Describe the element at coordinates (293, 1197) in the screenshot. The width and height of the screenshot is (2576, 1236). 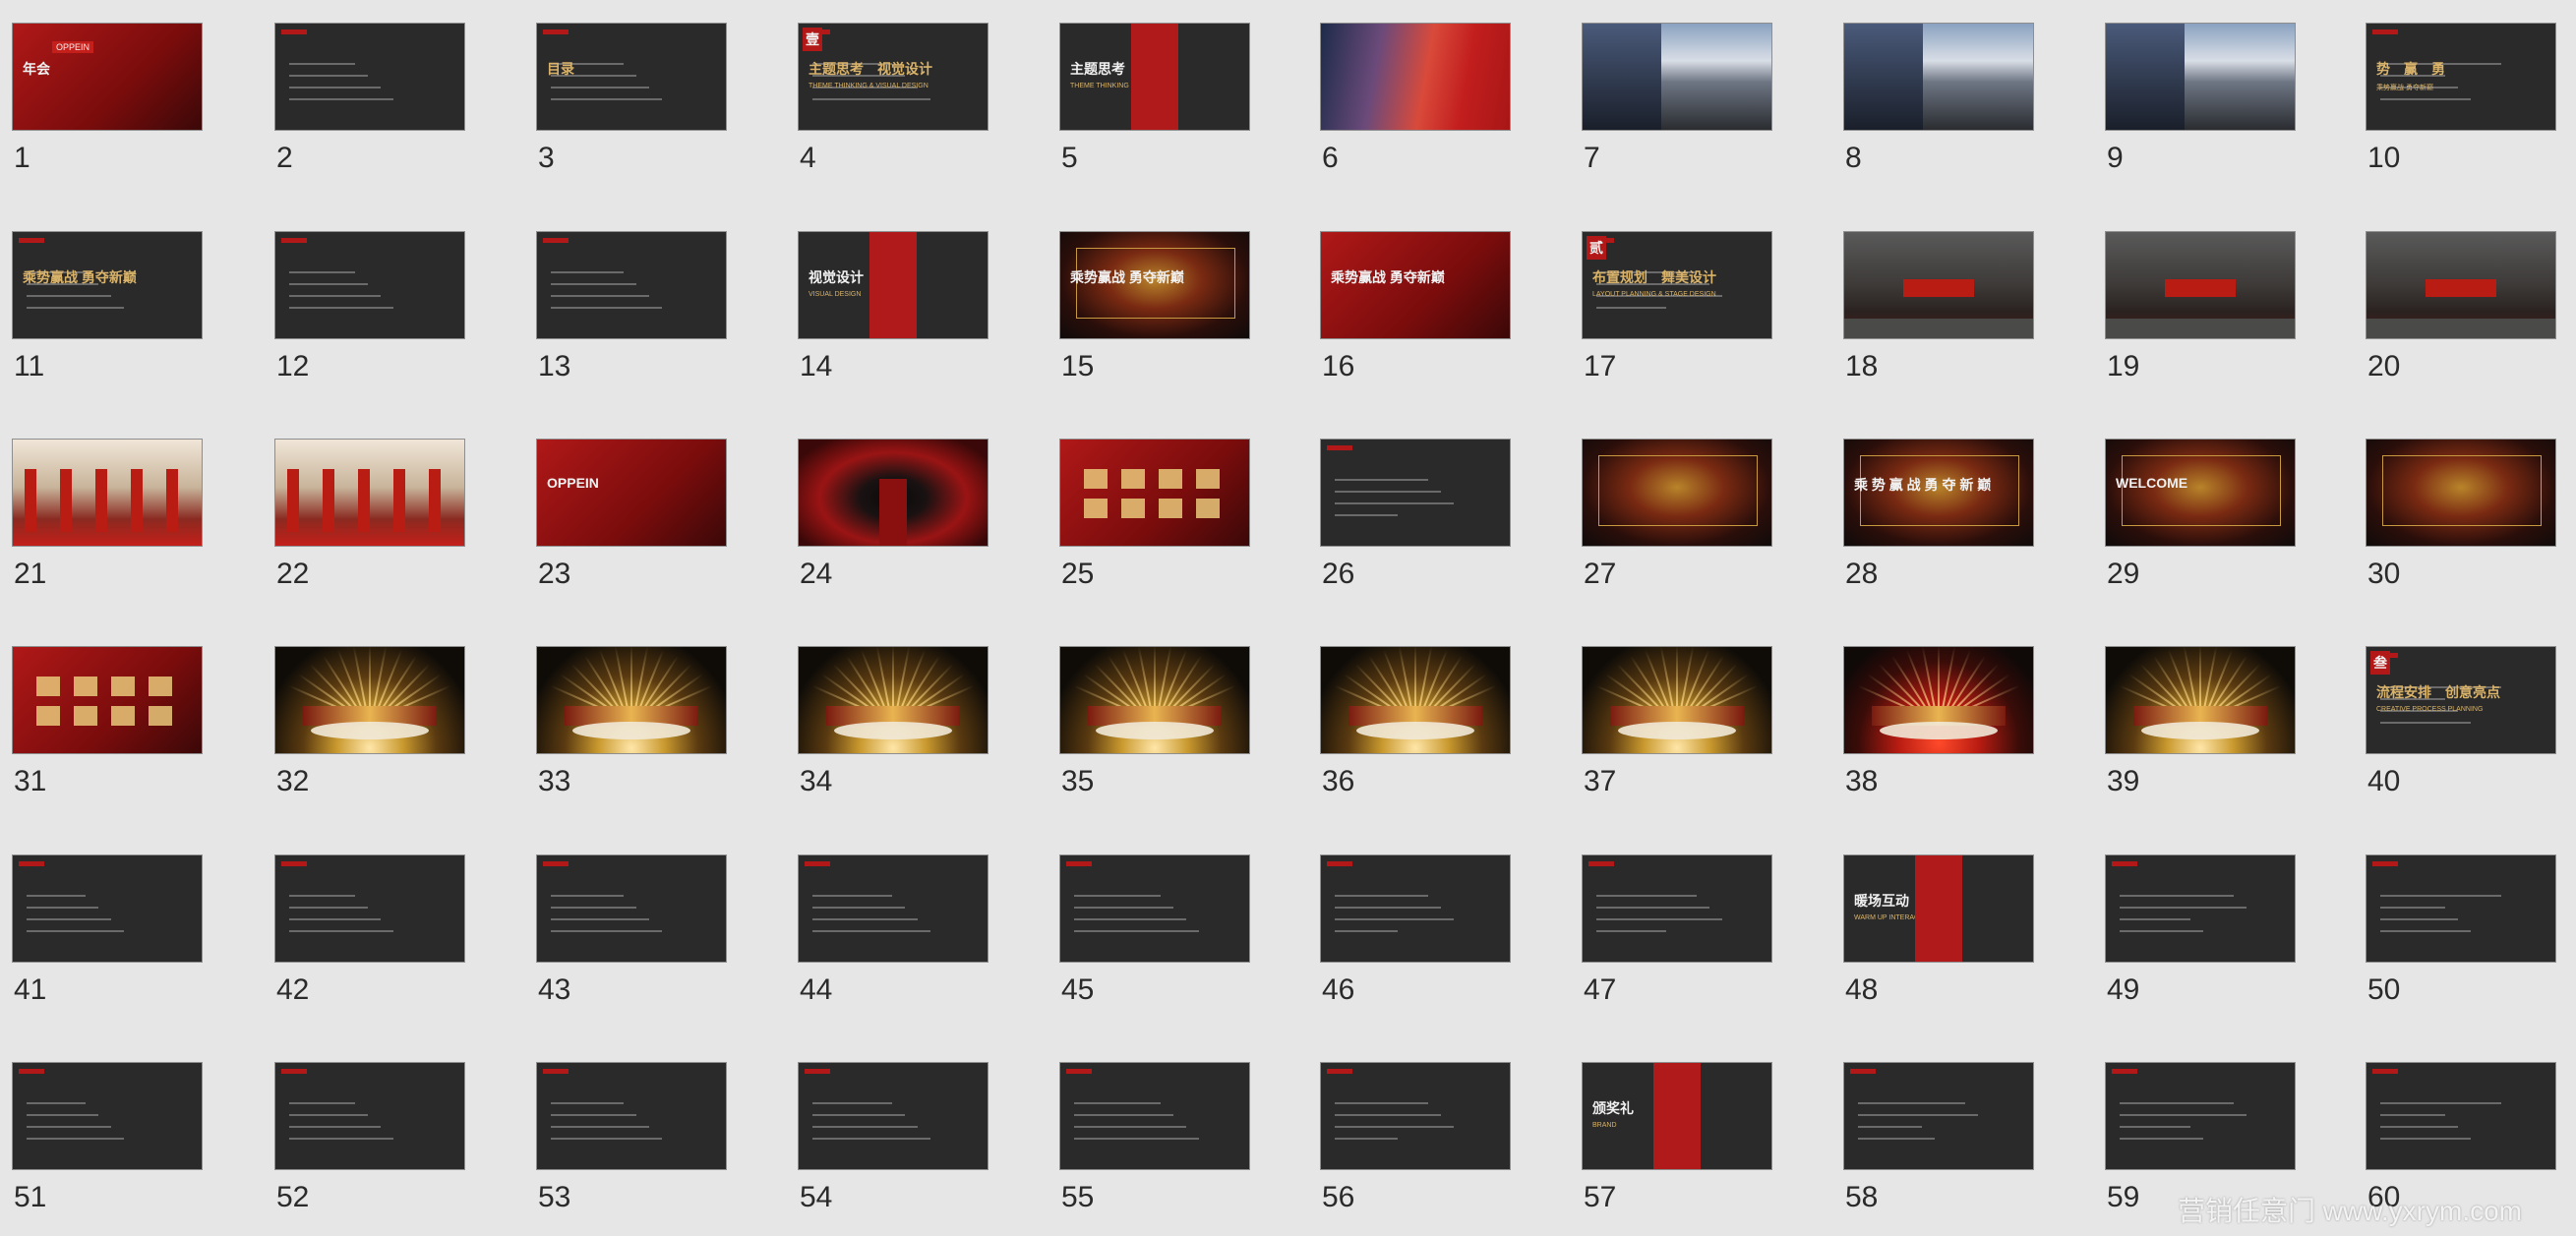
I see `slide-number: 52` at that location.